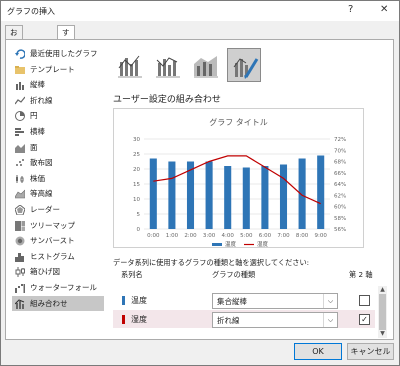 This screenshot has width=400, height=366. What do you see at coordinates (58, 194) in the screenshot?
I see `chart-type-item: 等高線` at bounding box center [58, 194].